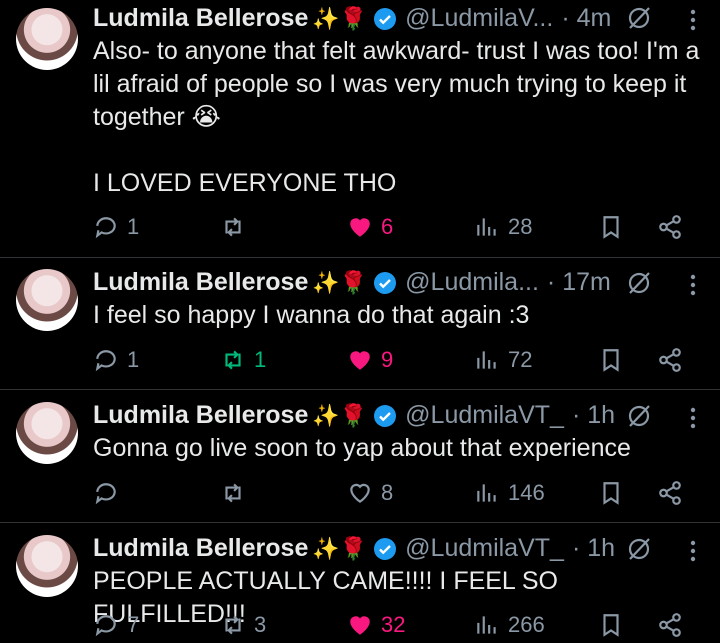 This screenshot has height=643, width=720. What do you see at coordinates (398, 227) in the screenshot?
I see `action-bar: 1 6 28` at bounding box center [398, 227].